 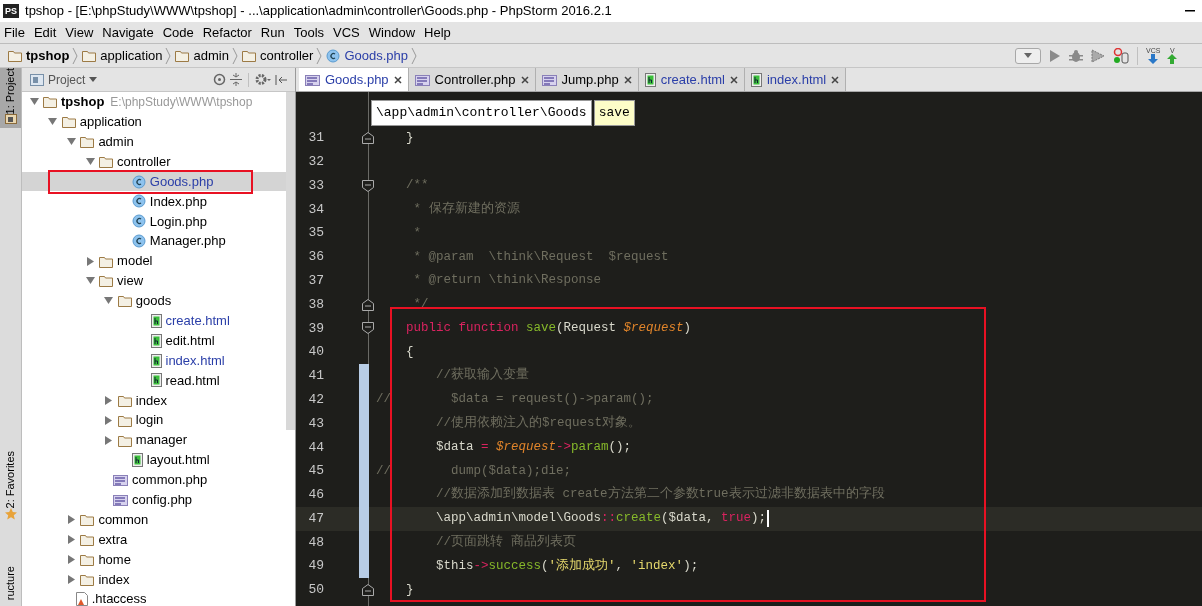 What do you see at coordinates (1076, 55) in the screenshot?
I see `bug-icon` at bounding box center [1076, 55].